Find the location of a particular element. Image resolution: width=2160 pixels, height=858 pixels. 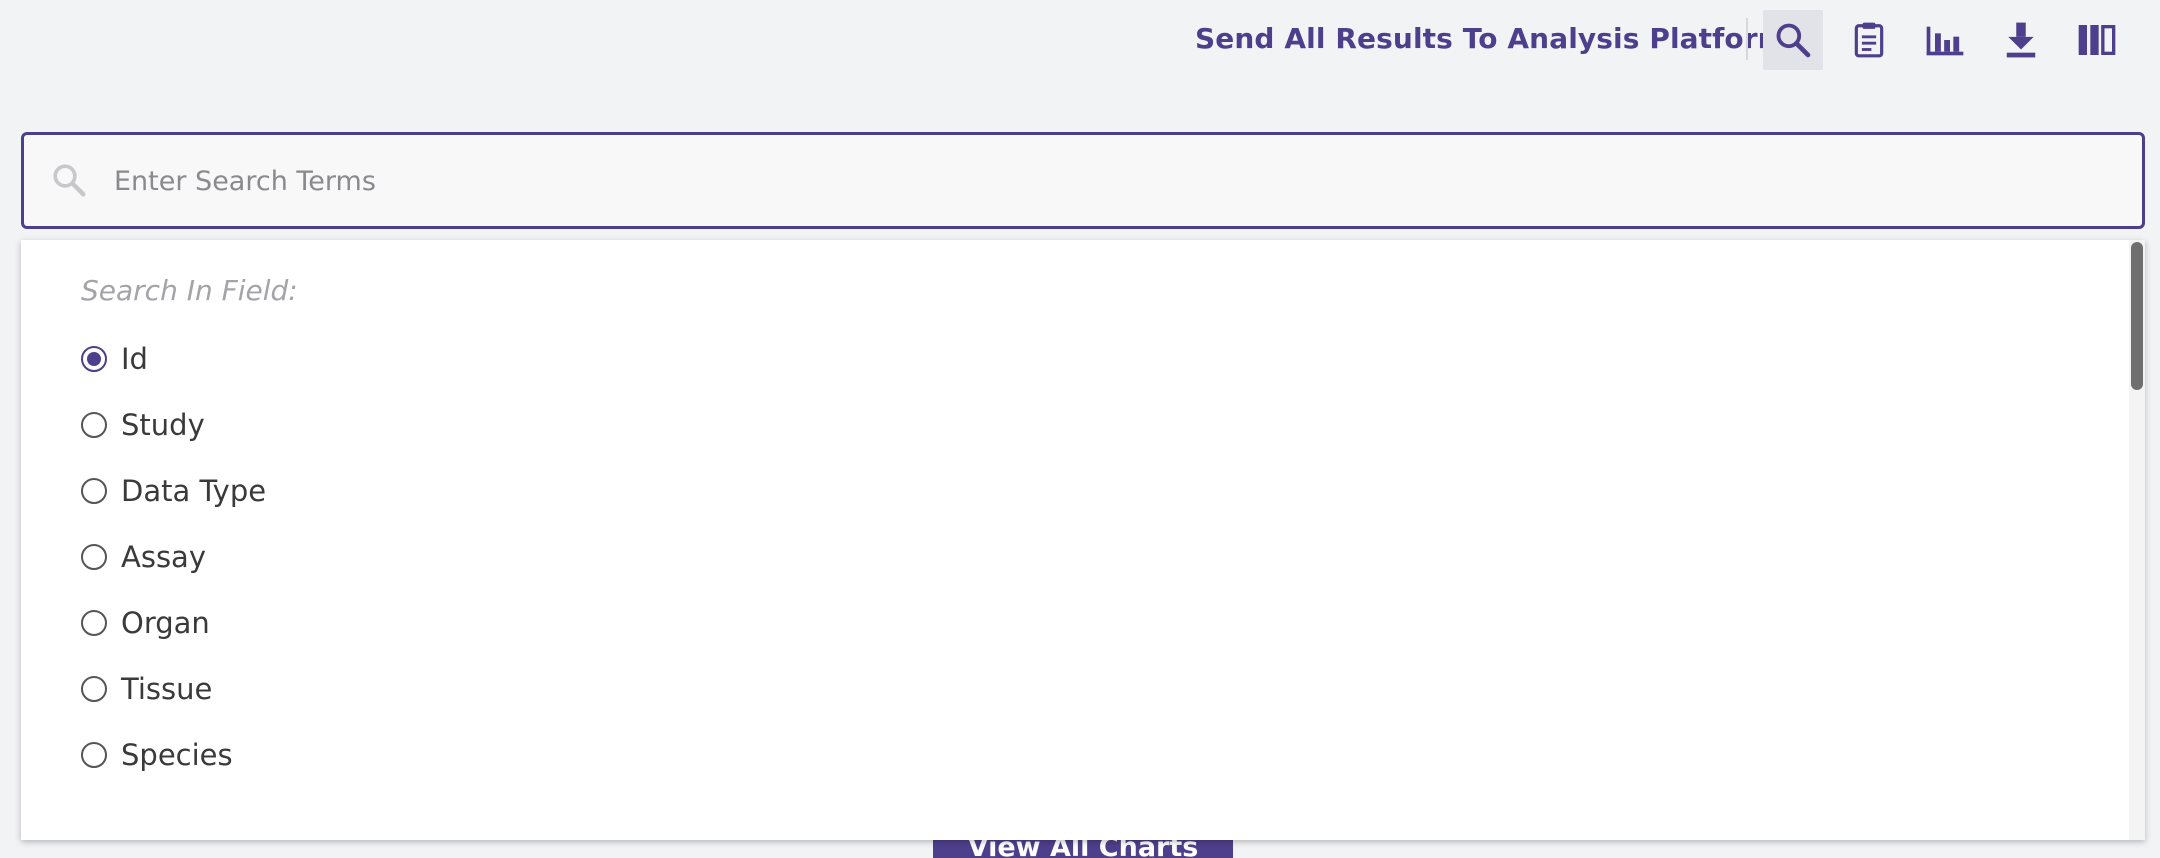

field-option-organ: Organ is located at coordinates (145, 623).